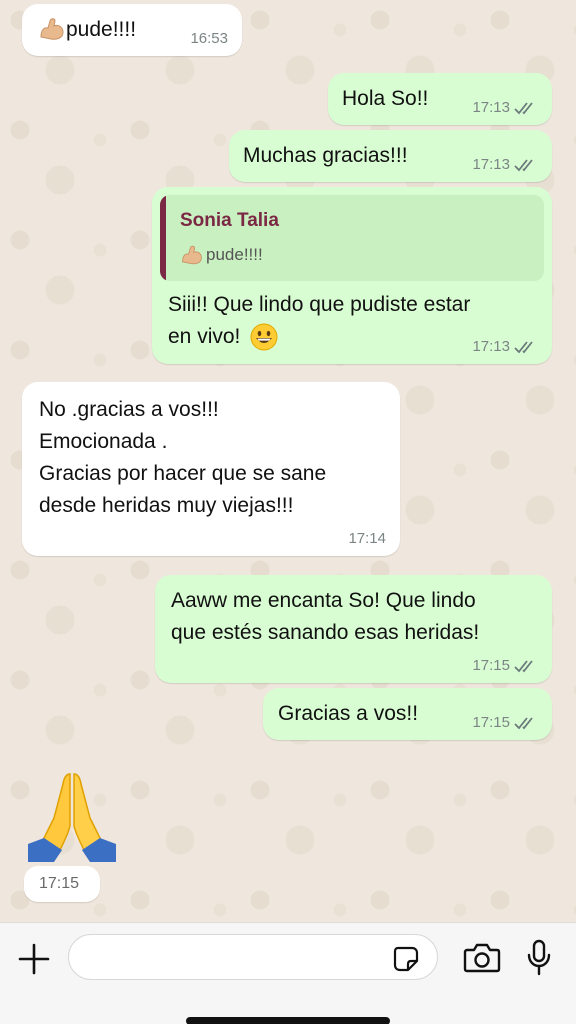 The width and height of the screenshot is (576, 1024). What do you see at coordinates (183, 473) in the screenshot?
I see `message-text-line: Gracias por hacer que se sane` at bounding box center [183, 473].